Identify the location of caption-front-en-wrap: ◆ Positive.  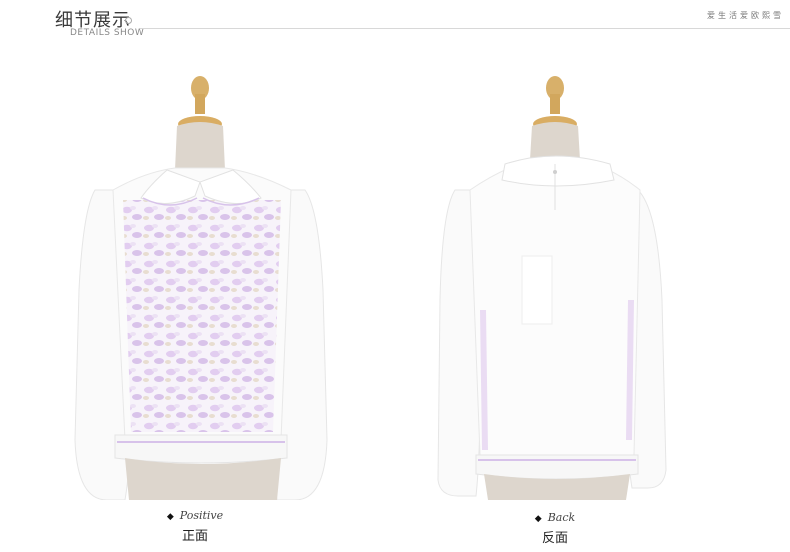
(195, 515).